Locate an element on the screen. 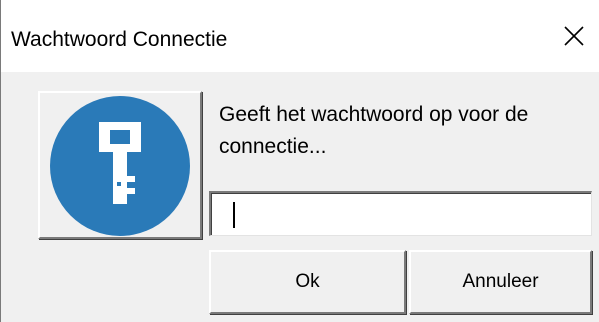 The width and height of the screenshot is (599, 322). key-icon-frame is located at coordinates (120, 165).